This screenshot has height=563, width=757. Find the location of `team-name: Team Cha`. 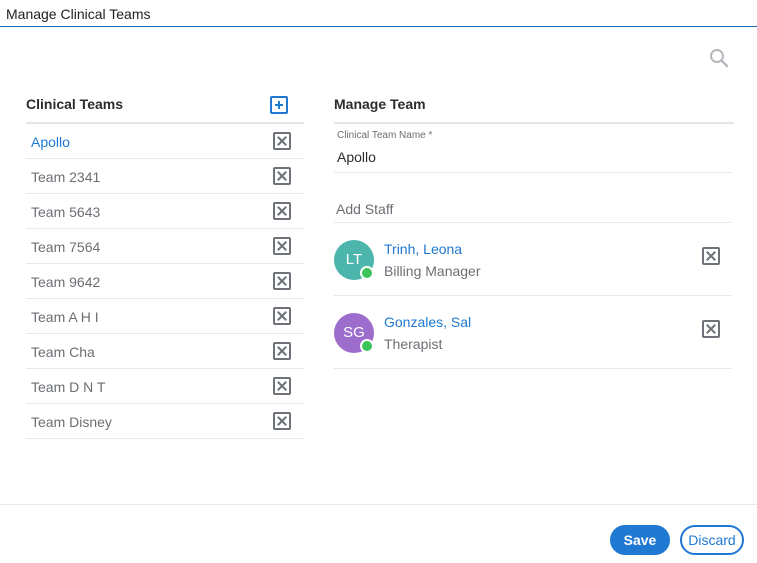

team-name: Team Cha is located at coordinates (63, 352).